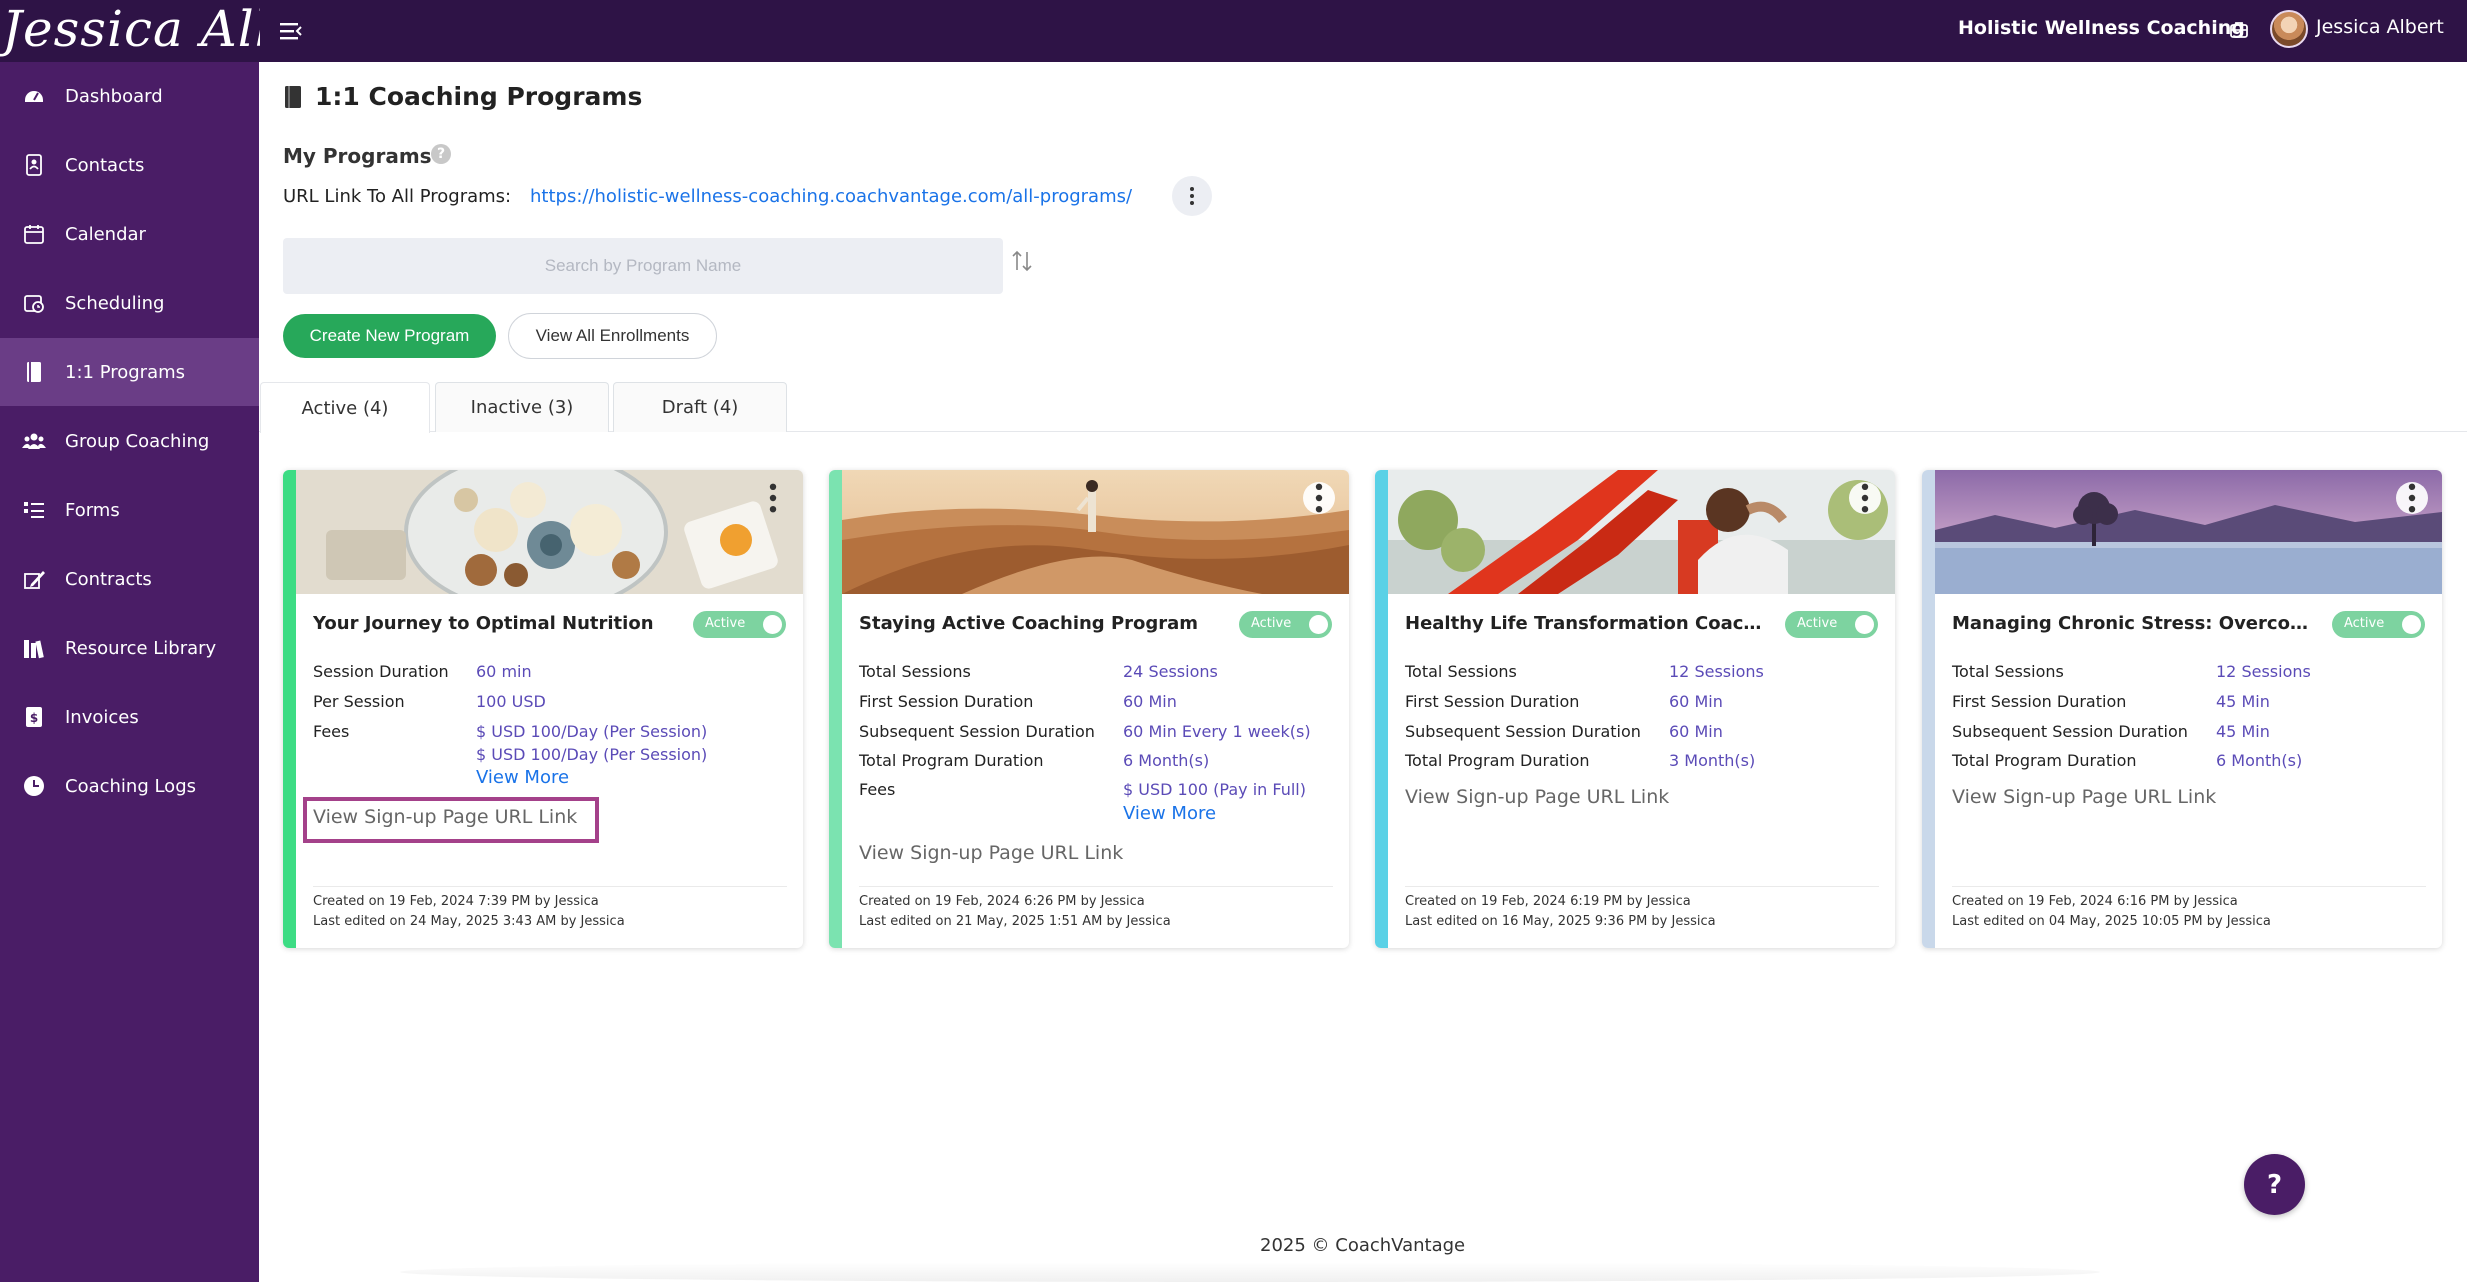  What do you see at coordinates (2274, 1184) in the screenshot?
I see `help-button: ?` at bounding box center [2274, 1184].